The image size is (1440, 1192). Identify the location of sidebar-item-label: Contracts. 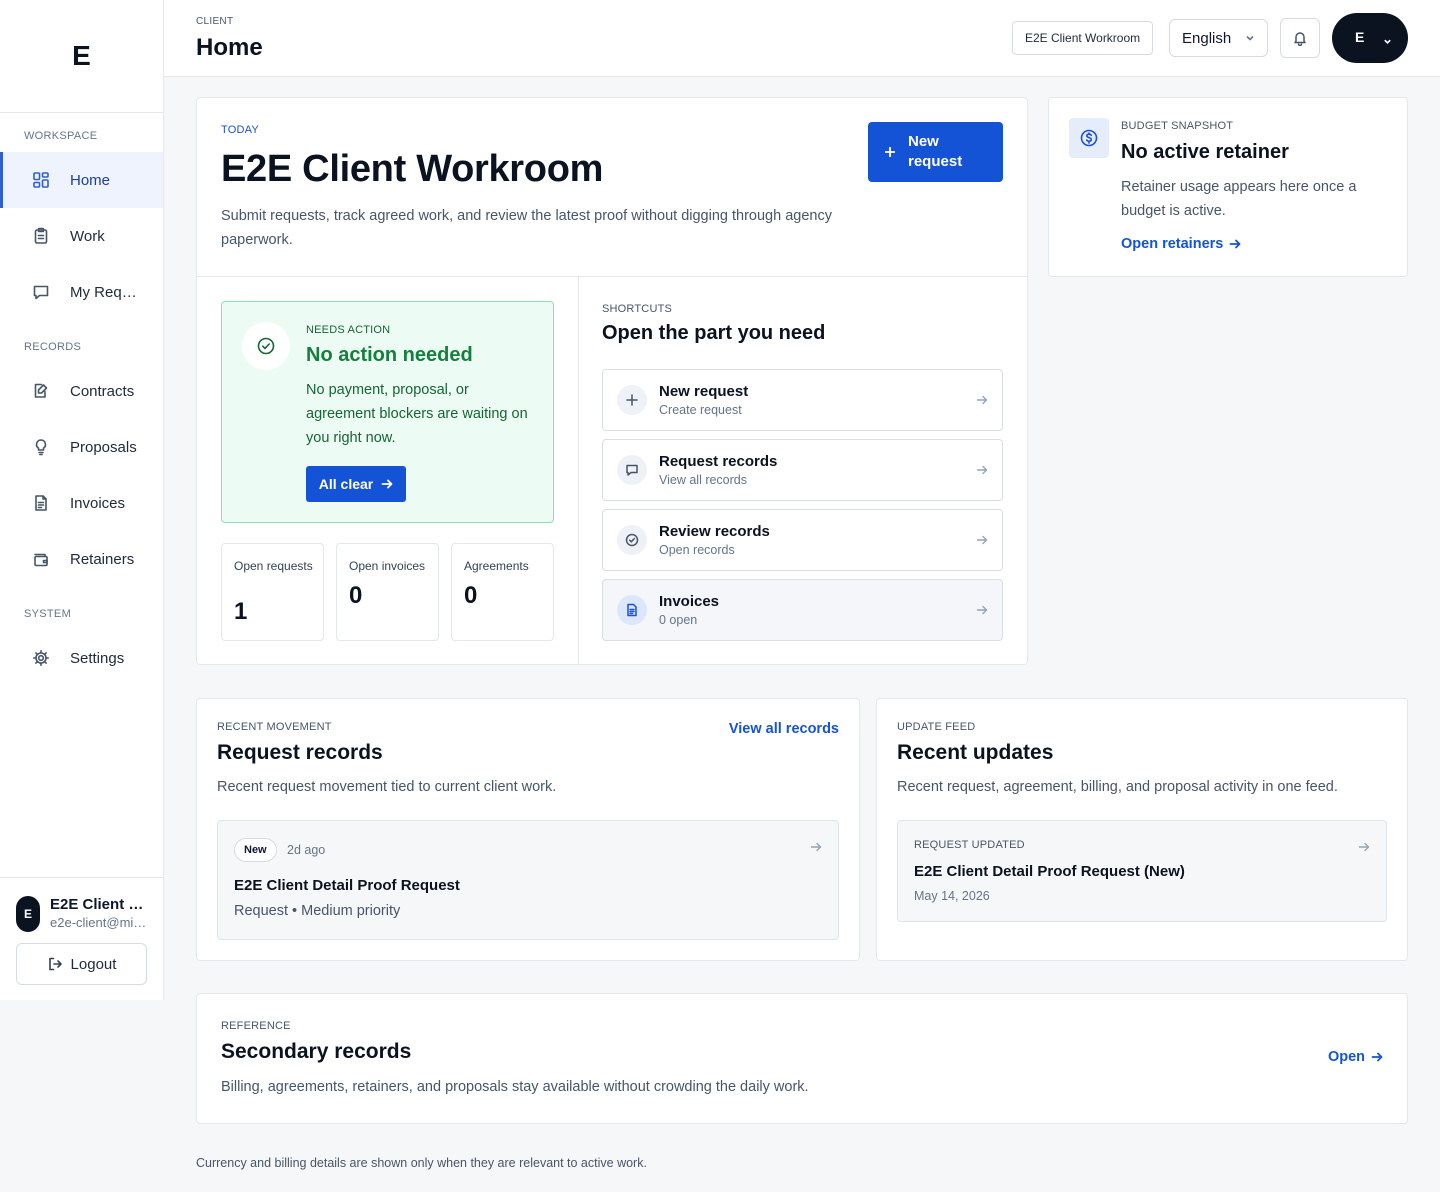
(102, 391).